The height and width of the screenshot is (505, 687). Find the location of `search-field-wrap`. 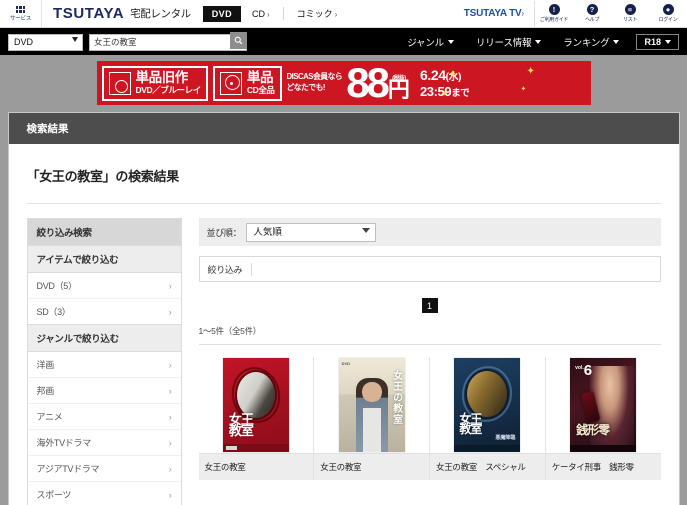

search-field-wrap is located at coordinates (168, 41).